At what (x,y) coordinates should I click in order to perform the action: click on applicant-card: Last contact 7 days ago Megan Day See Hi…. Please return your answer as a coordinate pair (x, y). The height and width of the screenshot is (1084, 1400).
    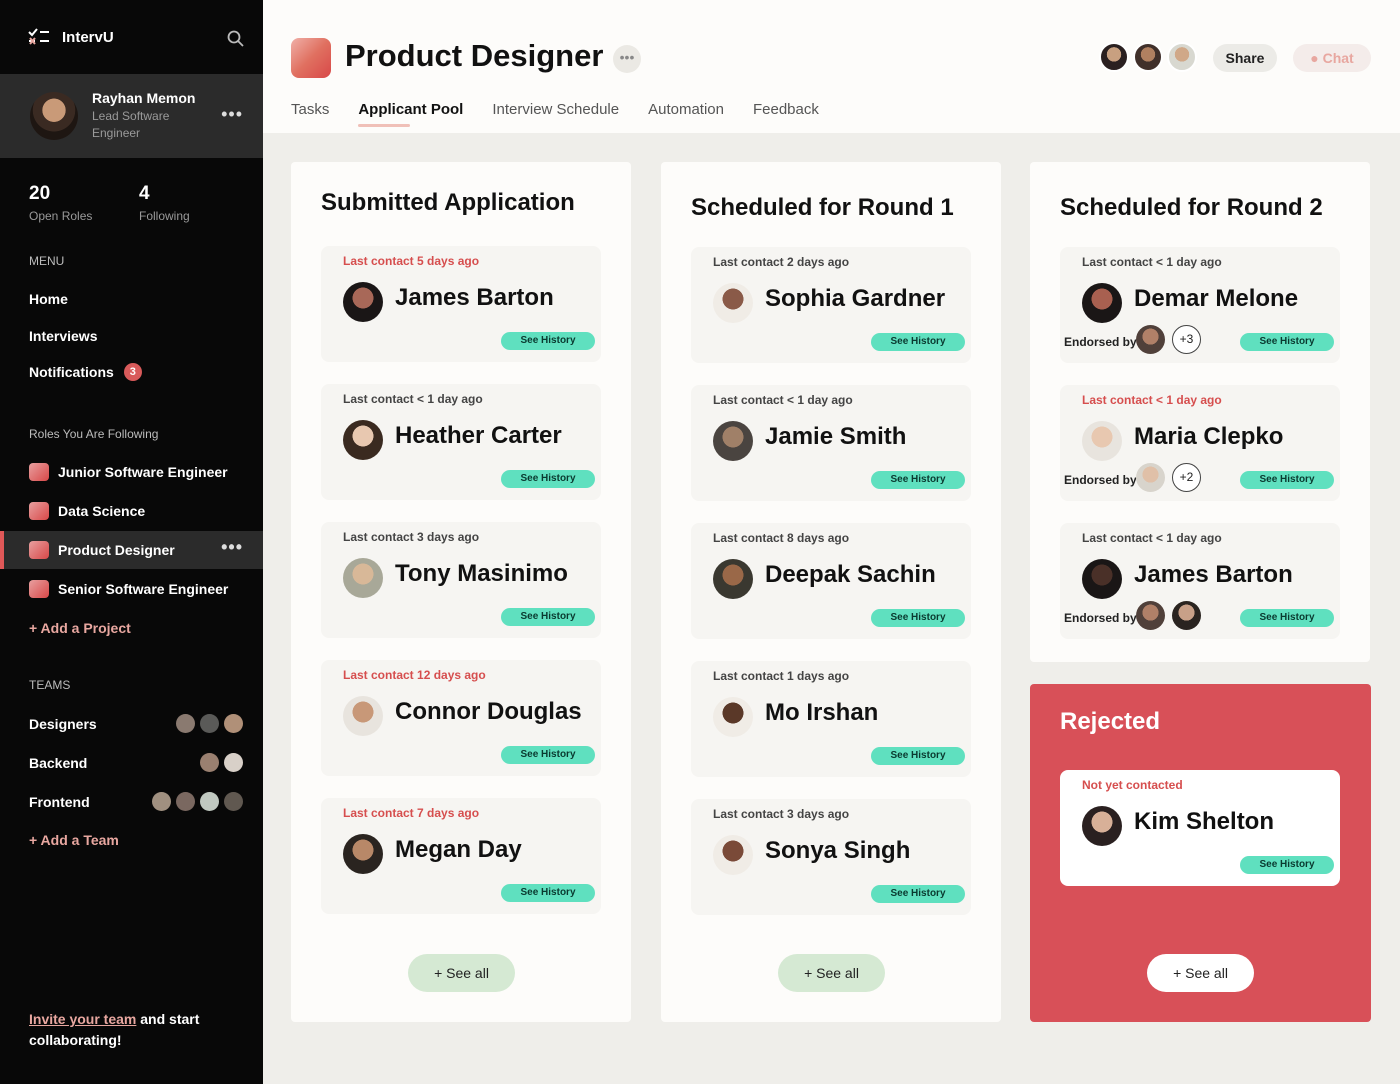
    Looking at the image, I should click on (461, 856).